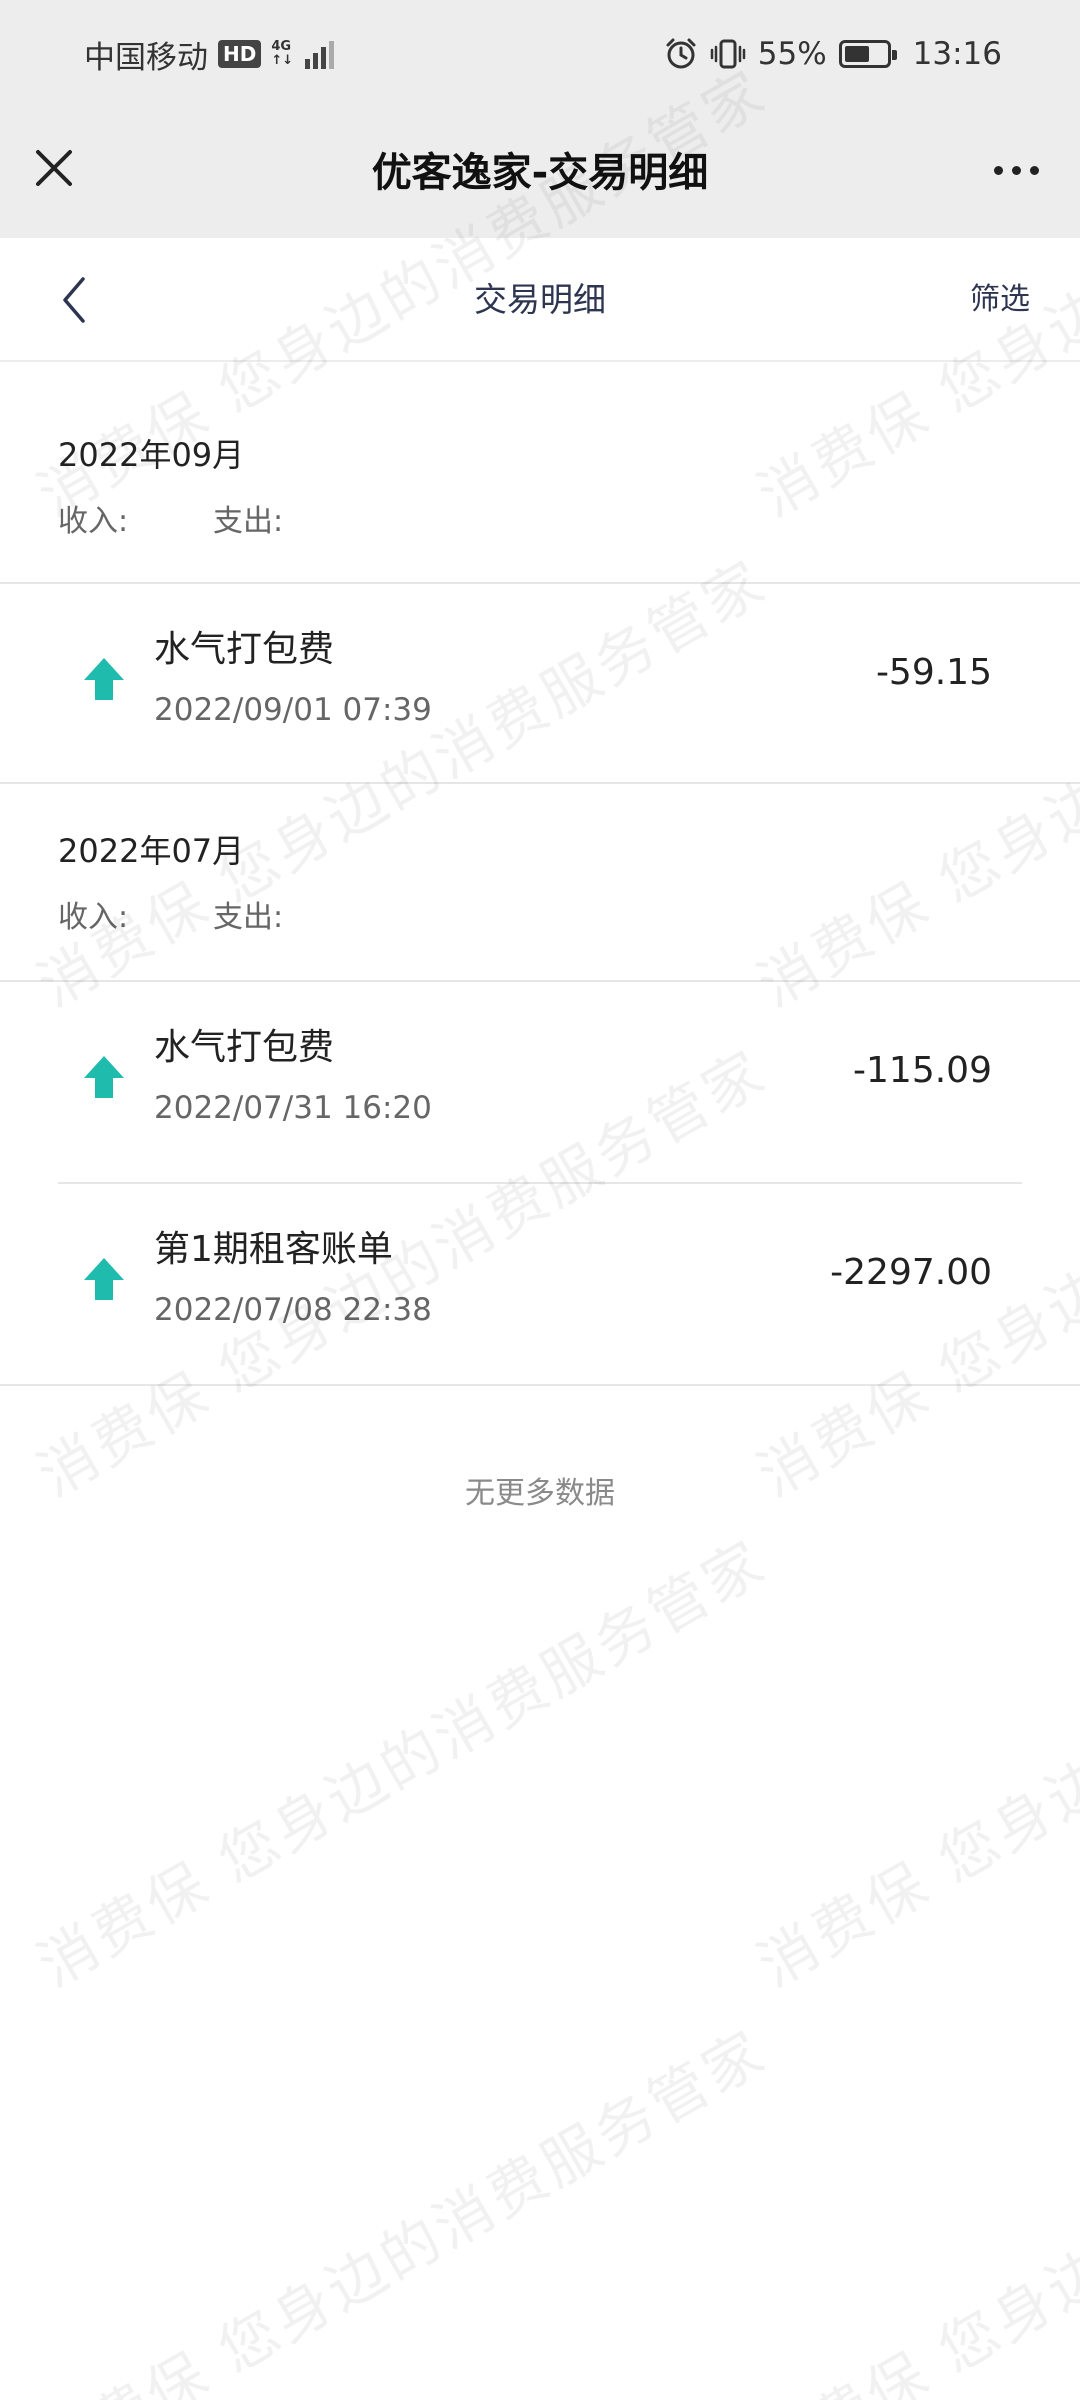 This screenshot has height=2400, width=1080. Describe the element at coordinates (540, 54) in the screenshot. I see `status-bar: 中国移动 HD 4G ↑↓ 55% 13:16` at that location.